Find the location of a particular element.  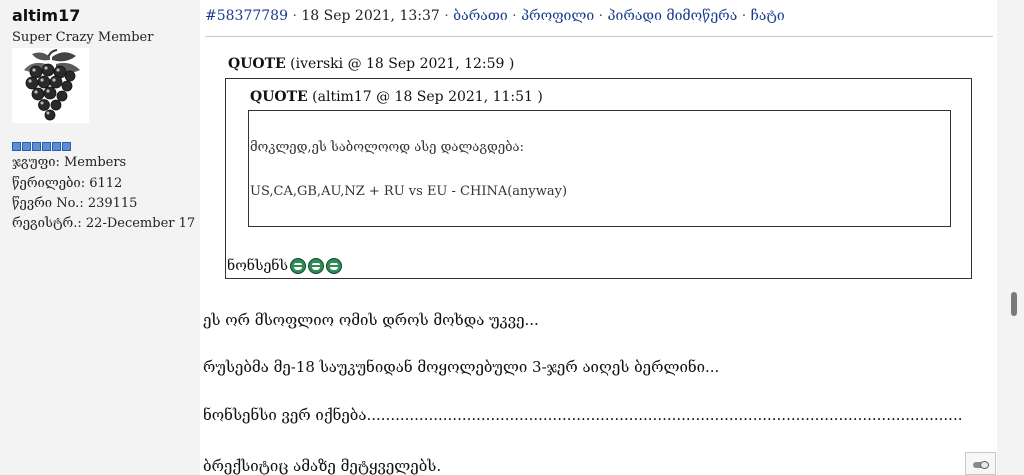

user-avatar is located at coordinates (50, 85).